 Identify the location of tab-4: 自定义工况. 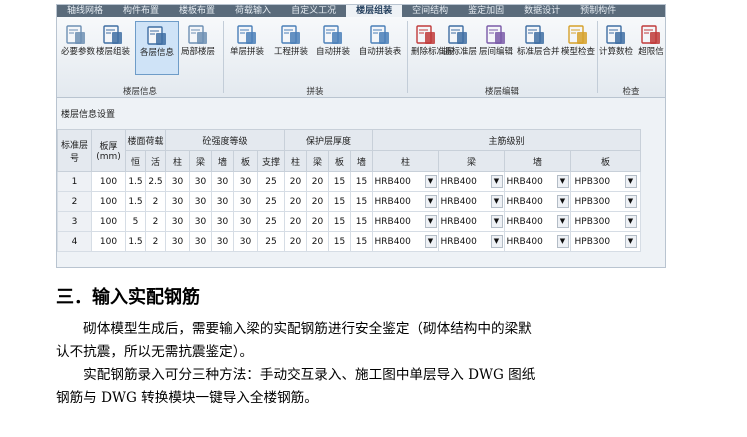
(313, 11).